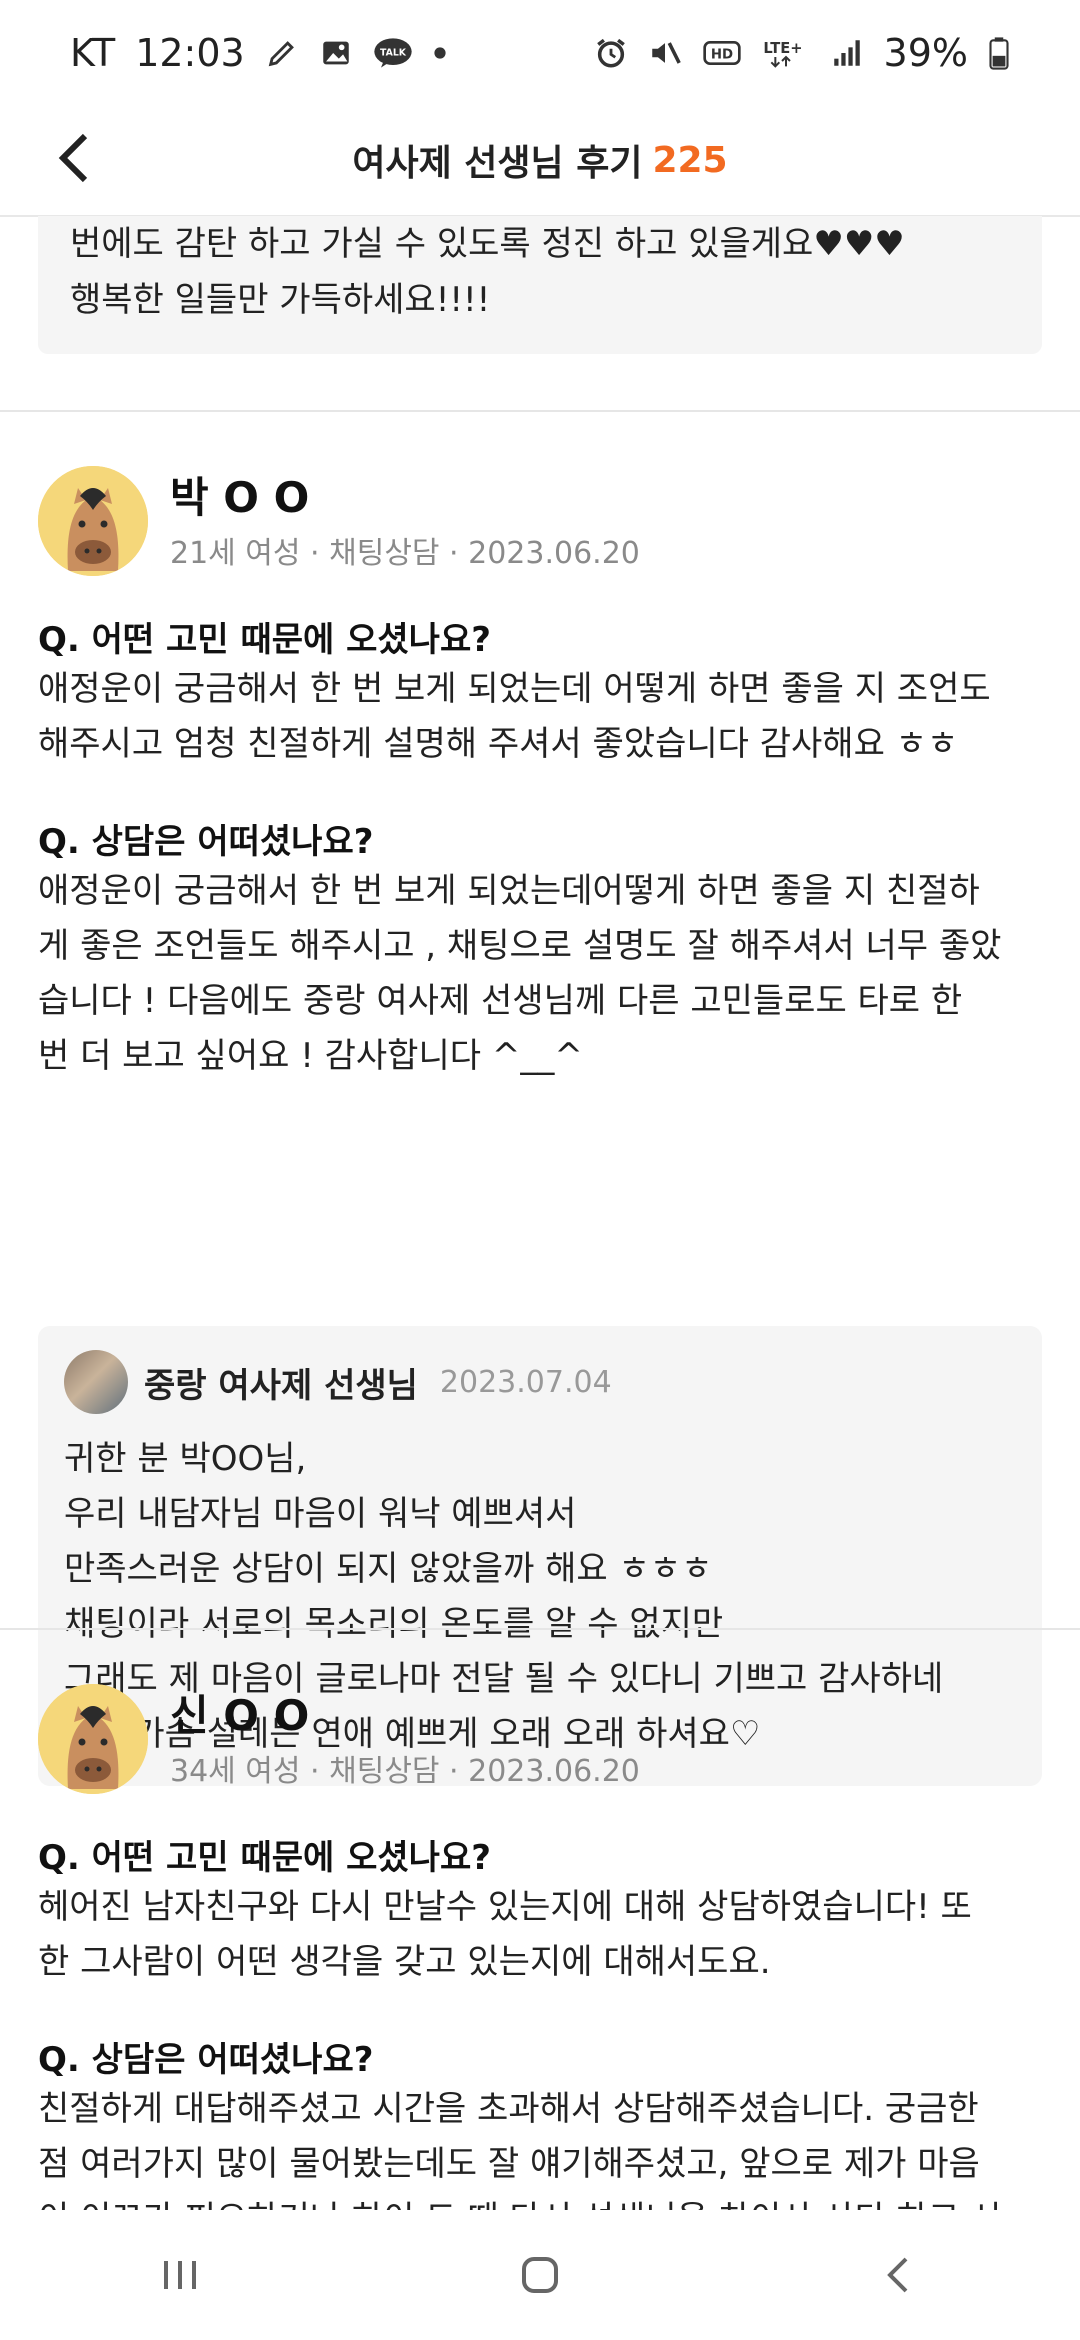 The image size is (1080, 2340). I want to click on recent-apps-button, so click(180, 2275).